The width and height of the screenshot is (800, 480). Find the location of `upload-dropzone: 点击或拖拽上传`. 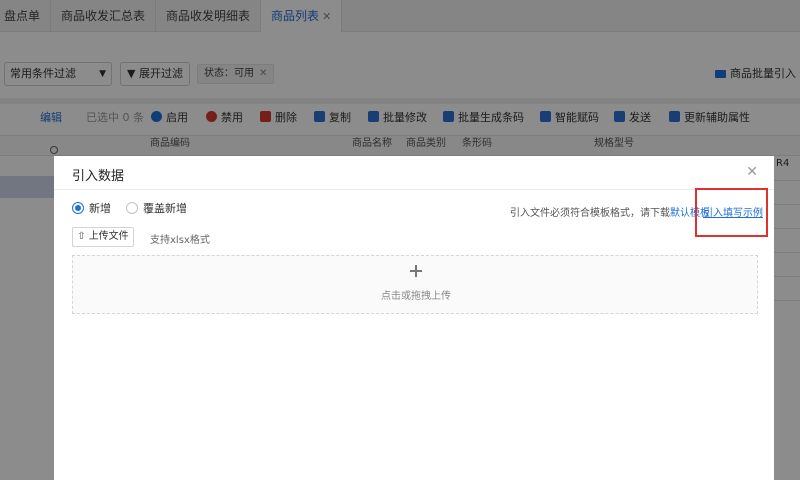

upload-dropzone: 点击或拖拽上传 is located at coordinates (415, 284).